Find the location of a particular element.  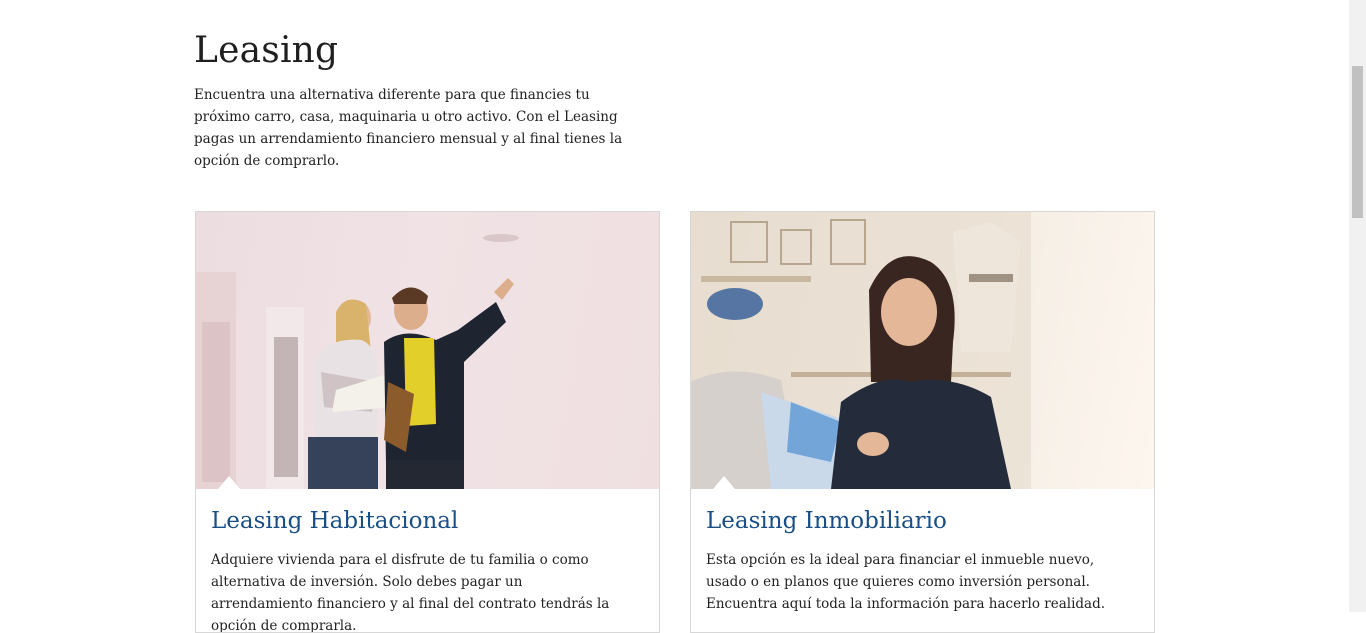

page-title: Leasing is located at coordinates (266, 50).